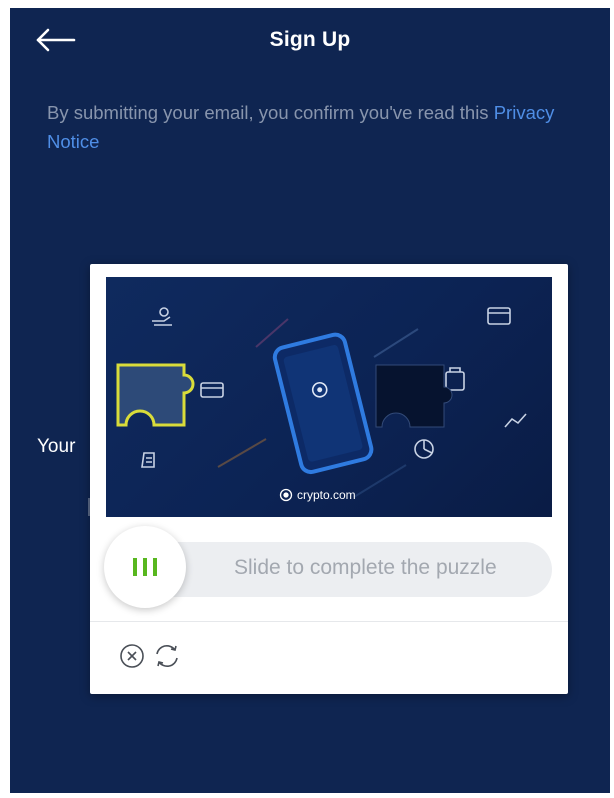 The width and height of the screenshot is (614, 798). I want to click on close-circle-icon, so click(132, 656).